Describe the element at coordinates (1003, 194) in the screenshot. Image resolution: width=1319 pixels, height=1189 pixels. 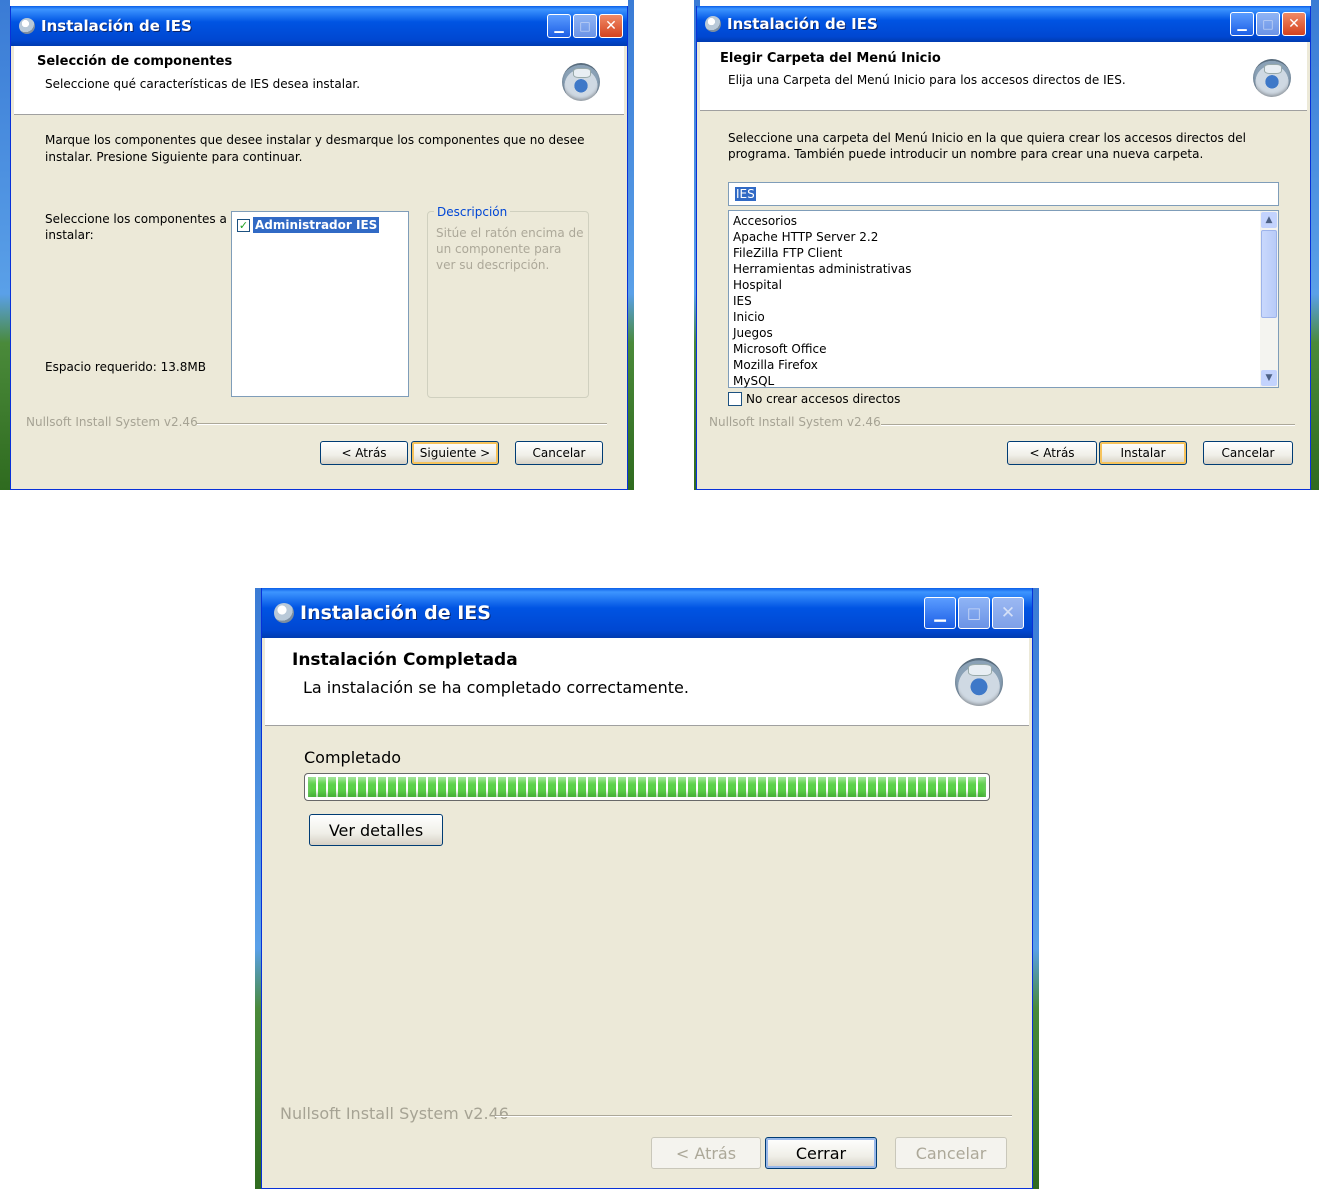
I see `folder-name-input: IES` at that location.